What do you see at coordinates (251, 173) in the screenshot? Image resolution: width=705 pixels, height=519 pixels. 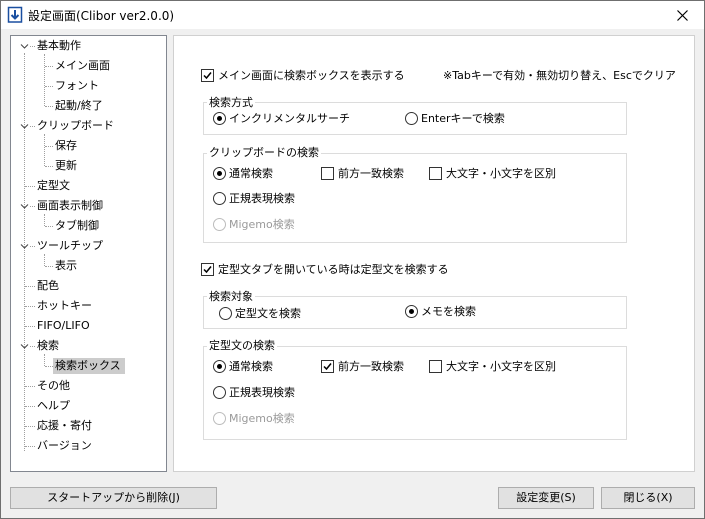 I see `clipboard-normal-search-label: 通常検索` at bounding box center [251, 173].